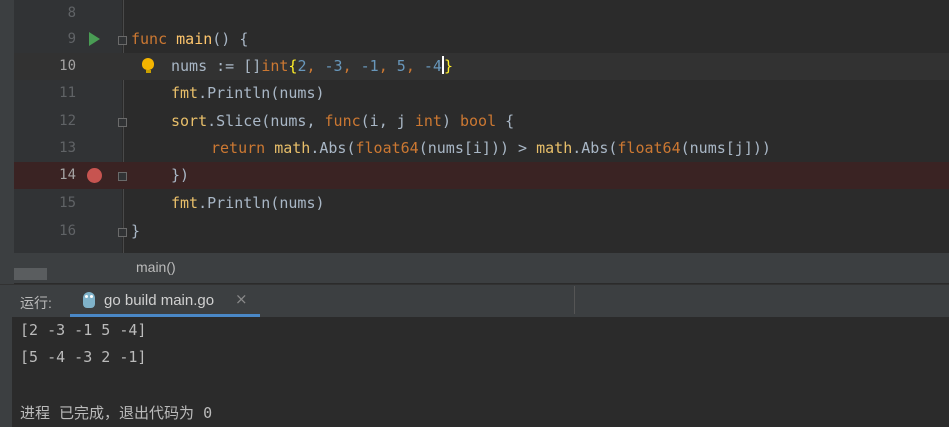 The image size is (949, 427). Describe the element at coordinates (148, 65) in the screenshot. I see `lightbulb-icon` at that location.